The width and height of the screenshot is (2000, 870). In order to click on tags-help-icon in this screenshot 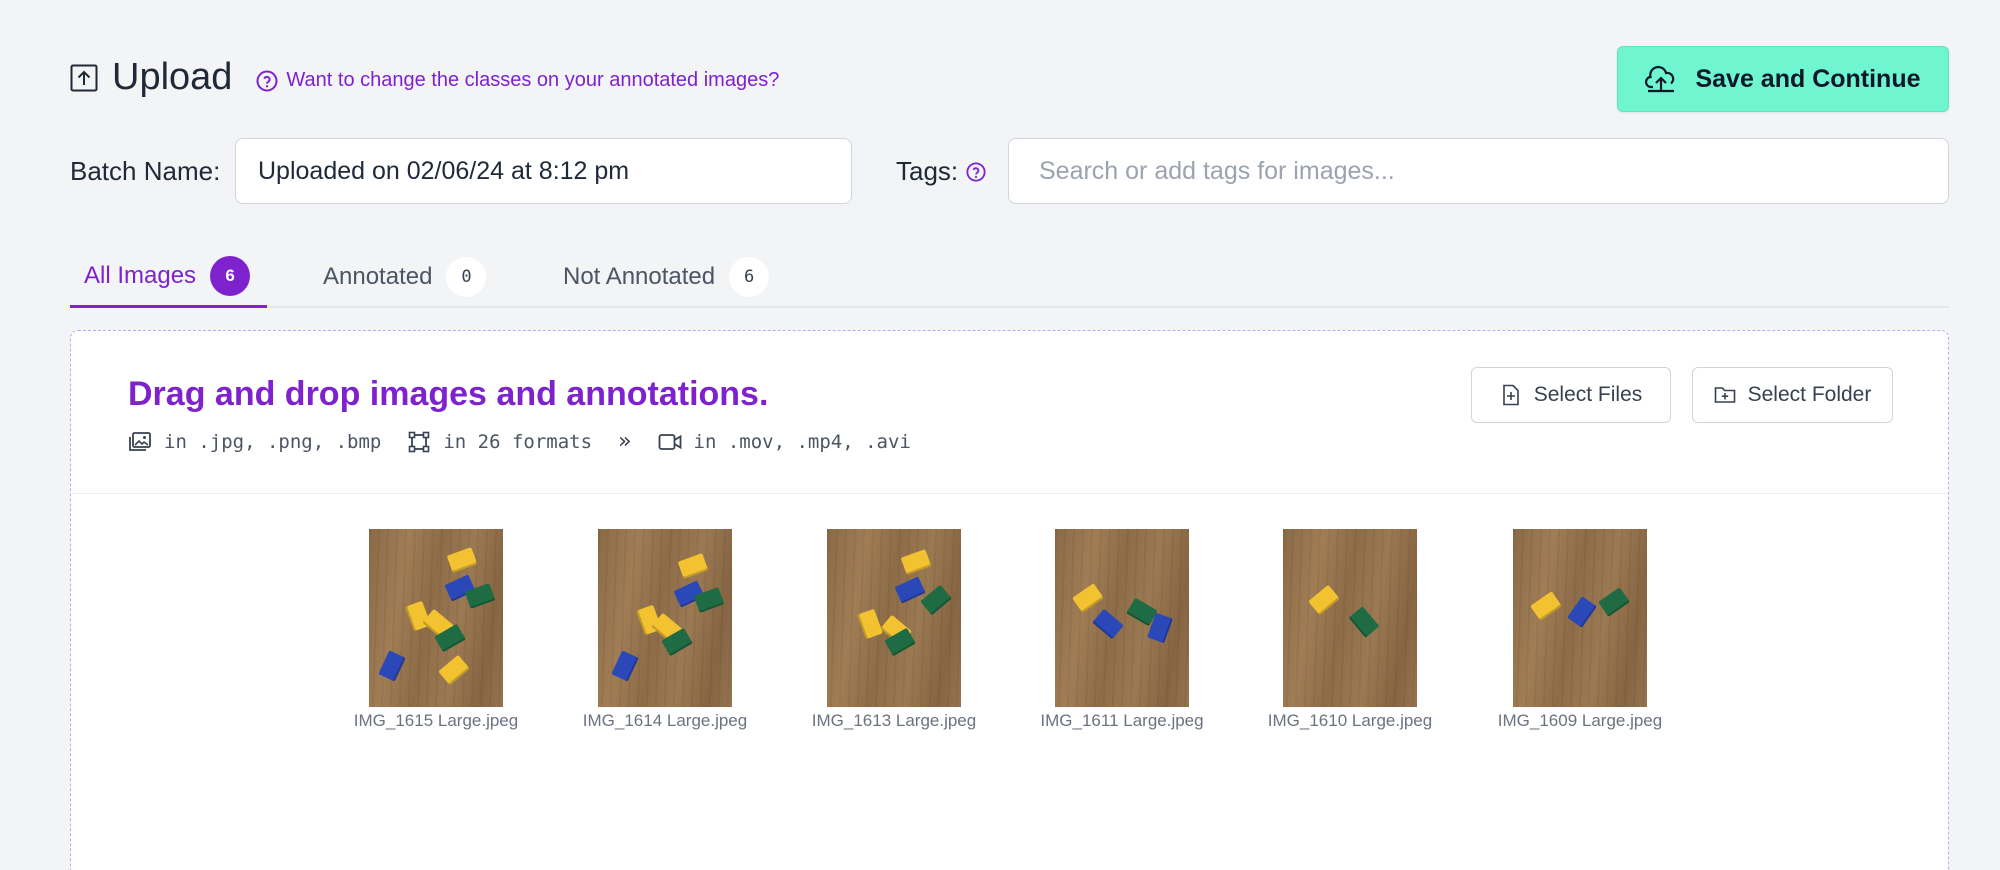, I will do `click(976, 171)`.